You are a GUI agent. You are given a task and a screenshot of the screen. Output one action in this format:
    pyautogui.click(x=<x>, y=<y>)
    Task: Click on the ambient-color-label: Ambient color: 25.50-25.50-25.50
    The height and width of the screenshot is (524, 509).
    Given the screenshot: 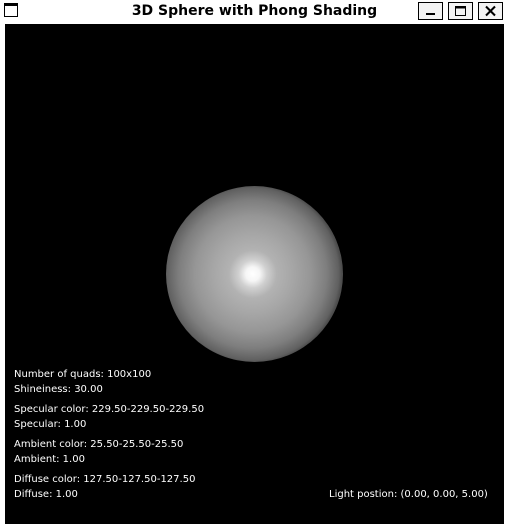 What is the action you would take?
    pyautogui.click(x=99, y=444)
    